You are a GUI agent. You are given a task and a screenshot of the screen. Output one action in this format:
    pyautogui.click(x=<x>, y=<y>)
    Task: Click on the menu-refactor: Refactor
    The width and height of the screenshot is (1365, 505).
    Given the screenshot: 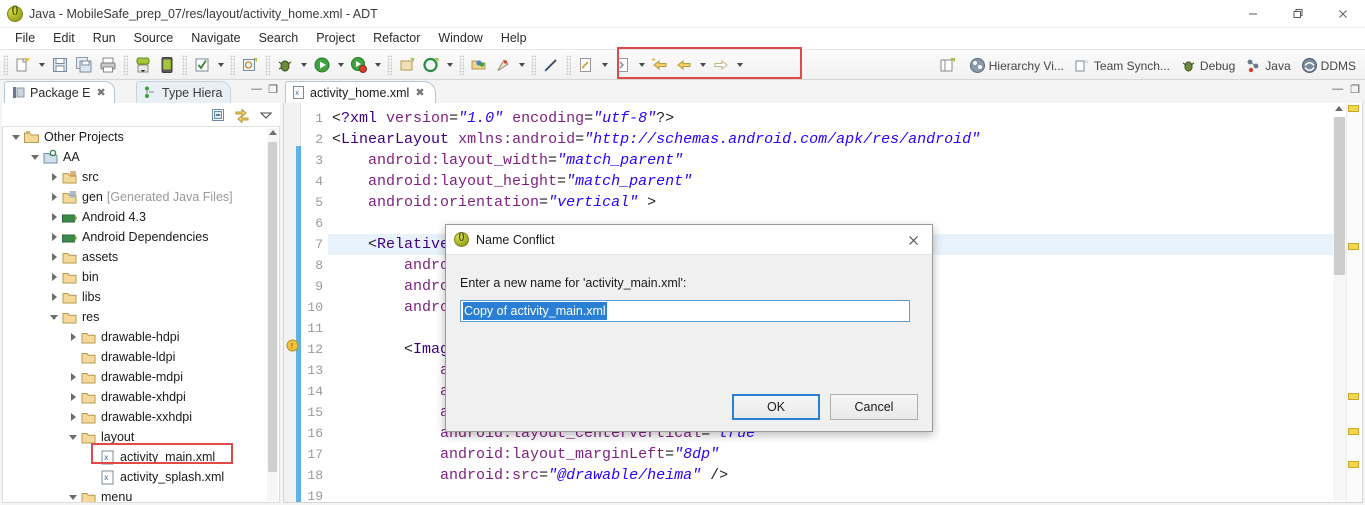 What is the action you would take?
    pyautogui.click(x=396, y=38)
    